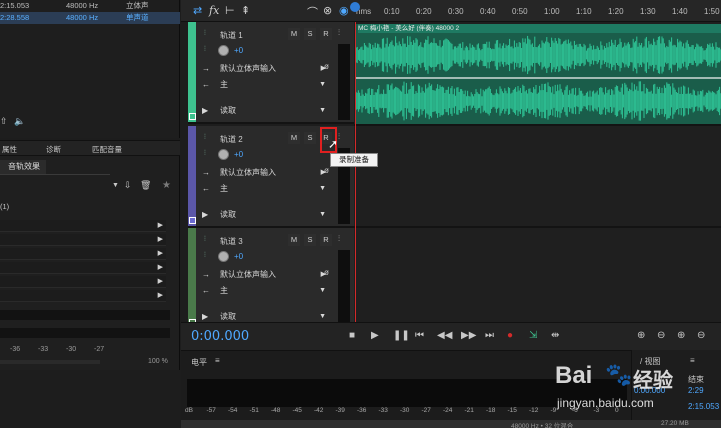 This screenshot has width=721, height=428. I want to click on file-row-selected: 2:28.558 48000 Hz 单声道, so click(90, 18).